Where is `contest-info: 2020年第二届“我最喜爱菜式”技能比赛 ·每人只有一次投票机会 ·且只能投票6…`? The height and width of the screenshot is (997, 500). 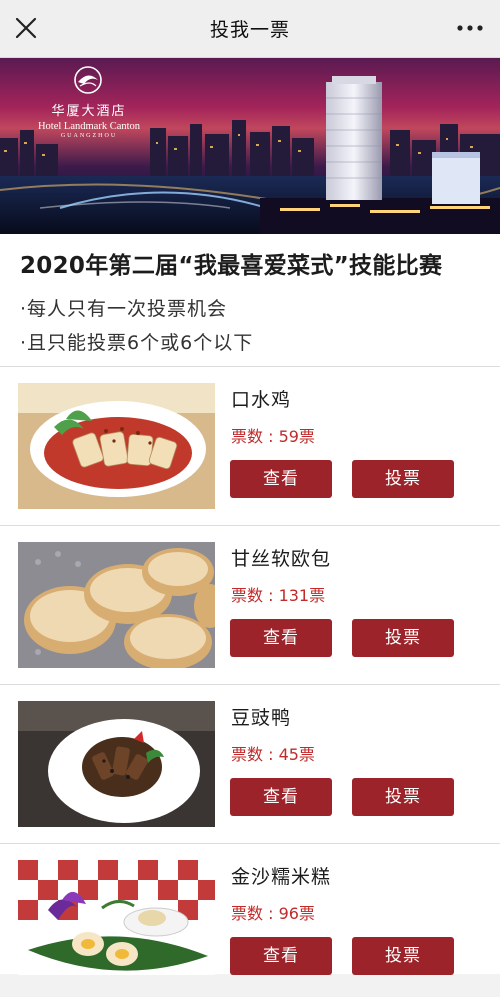 contest-info: 2020年第二届“我最喜爱菜式”技能比赛 ·每人只有一次投票机会 ·且只能投票6… is located at coordinates (250, 300).